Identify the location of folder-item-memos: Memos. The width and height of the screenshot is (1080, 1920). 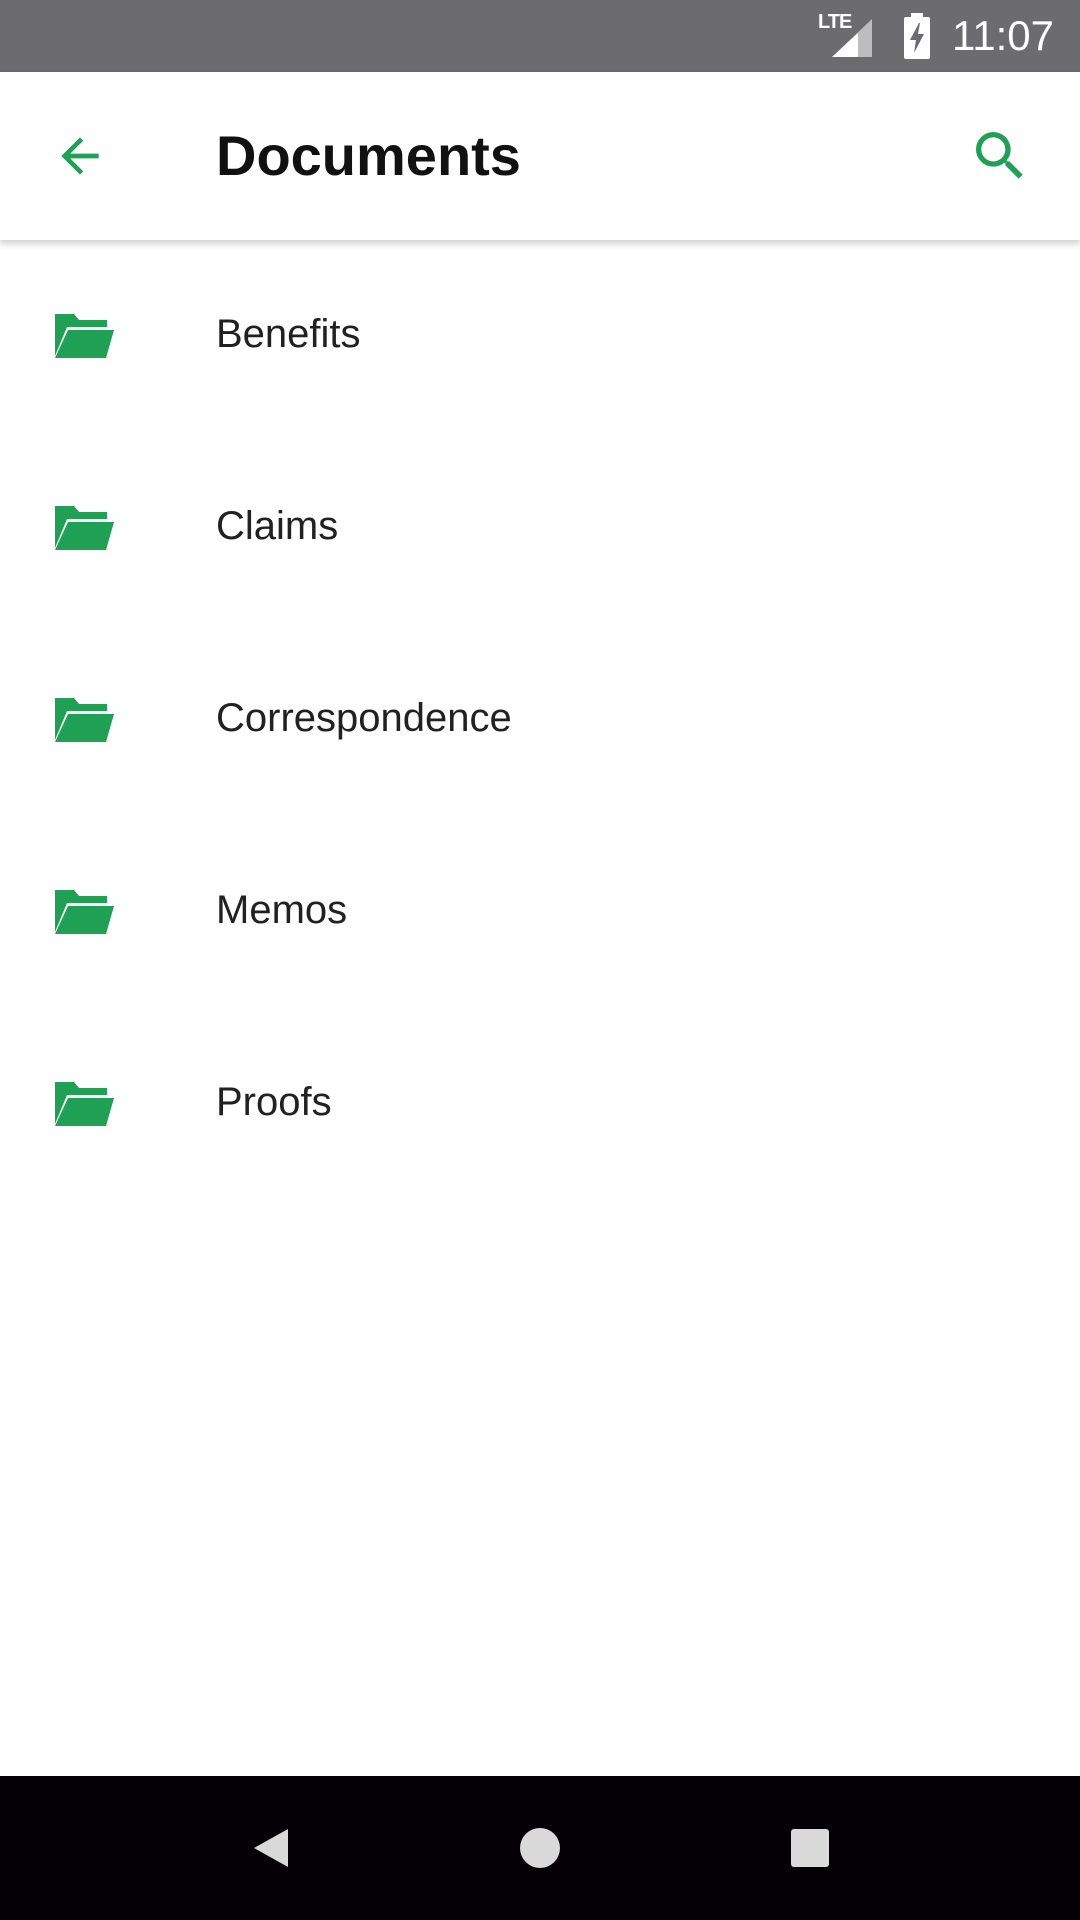
(540, 912).